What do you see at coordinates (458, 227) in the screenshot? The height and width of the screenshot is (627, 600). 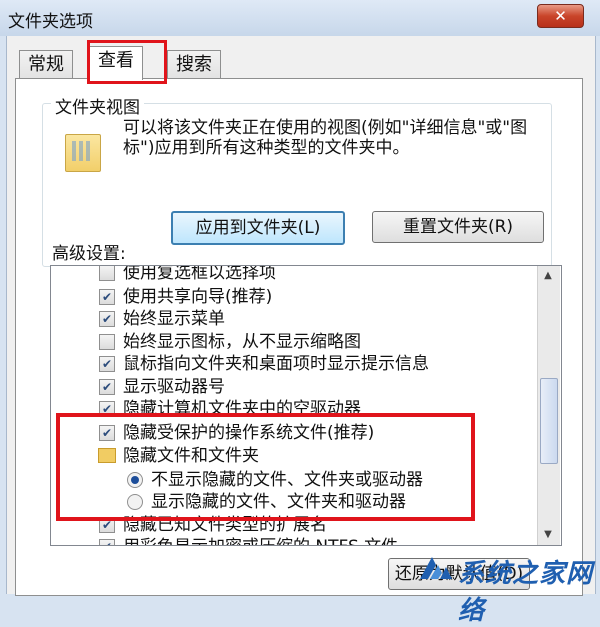 I see `reset-folders-button: 重置文件夹(R)` at bounding box center [458, 227].